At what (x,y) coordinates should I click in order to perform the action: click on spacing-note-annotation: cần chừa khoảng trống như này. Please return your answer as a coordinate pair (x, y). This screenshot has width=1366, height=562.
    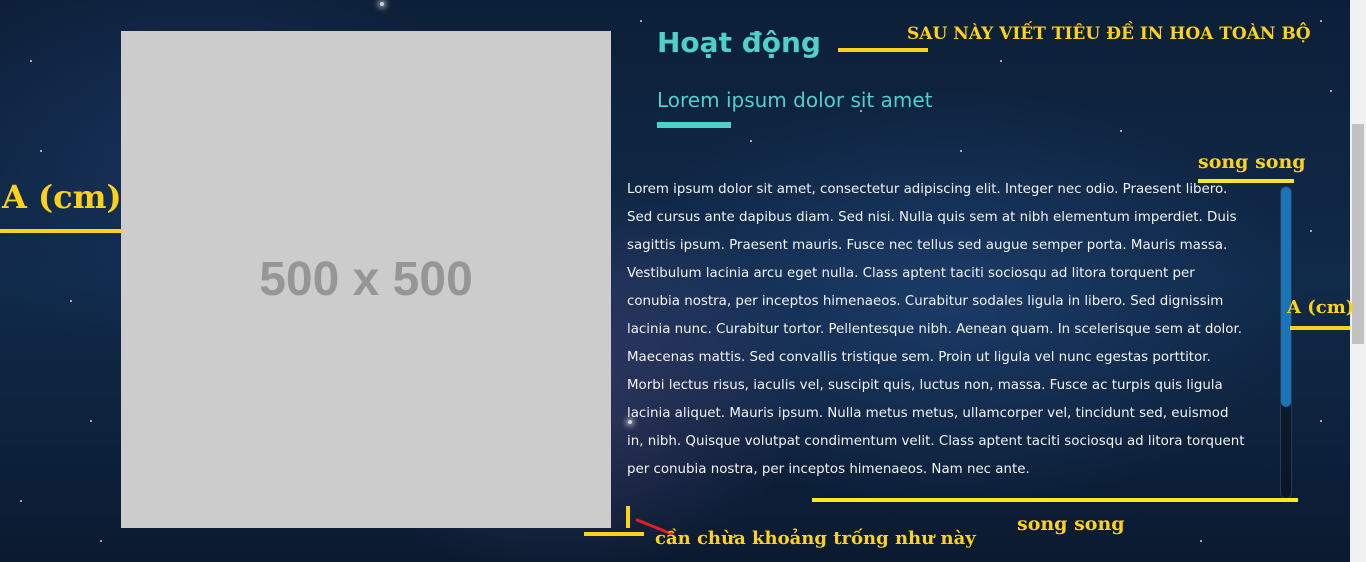
    Looking at the image, I should click on (815, 538).